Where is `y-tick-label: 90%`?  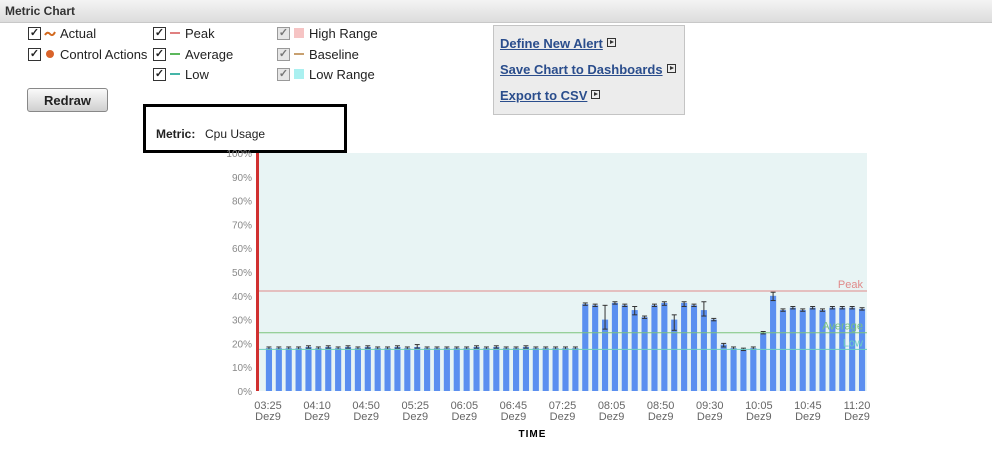
y-tick-label: 90% is located at coordinates (242, 178).